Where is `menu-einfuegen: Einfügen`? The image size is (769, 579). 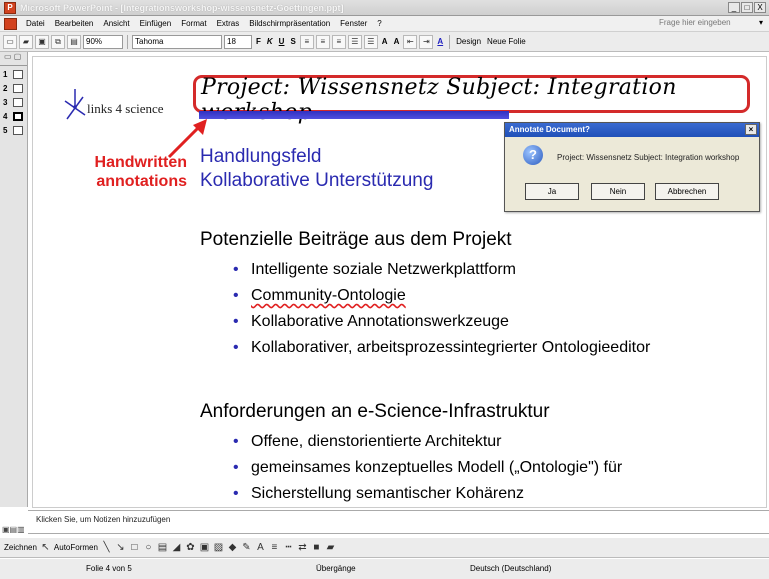
menu-einfuegen: Einfügen is located at coordinates (156, 23).